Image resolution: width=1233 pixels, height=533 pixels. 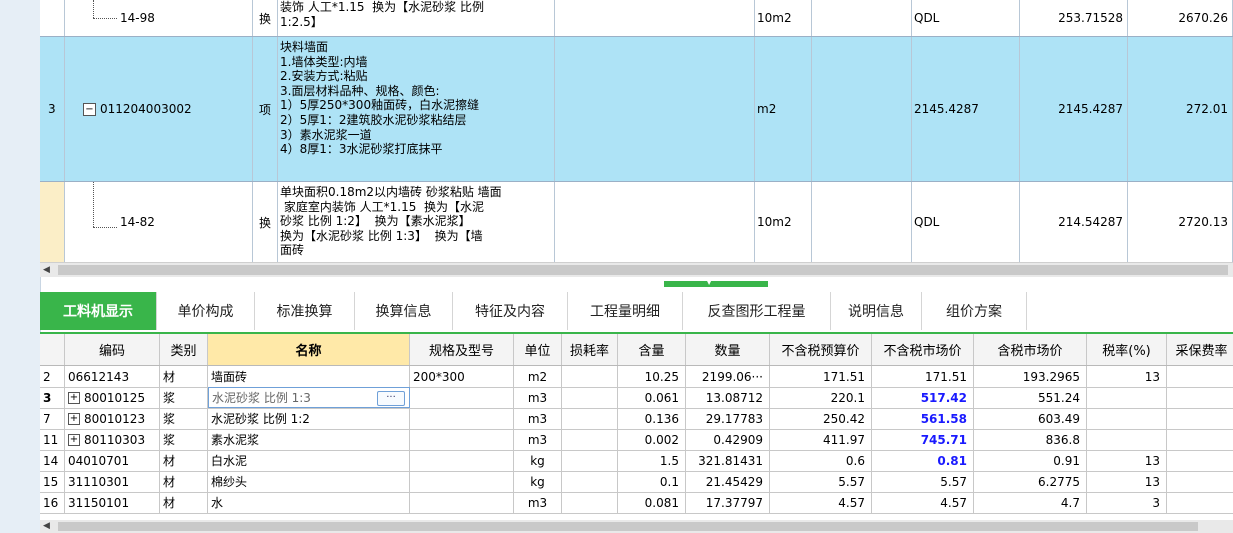 I want to click on cell-qty: 2199.06···, so click(x=728, y=376).